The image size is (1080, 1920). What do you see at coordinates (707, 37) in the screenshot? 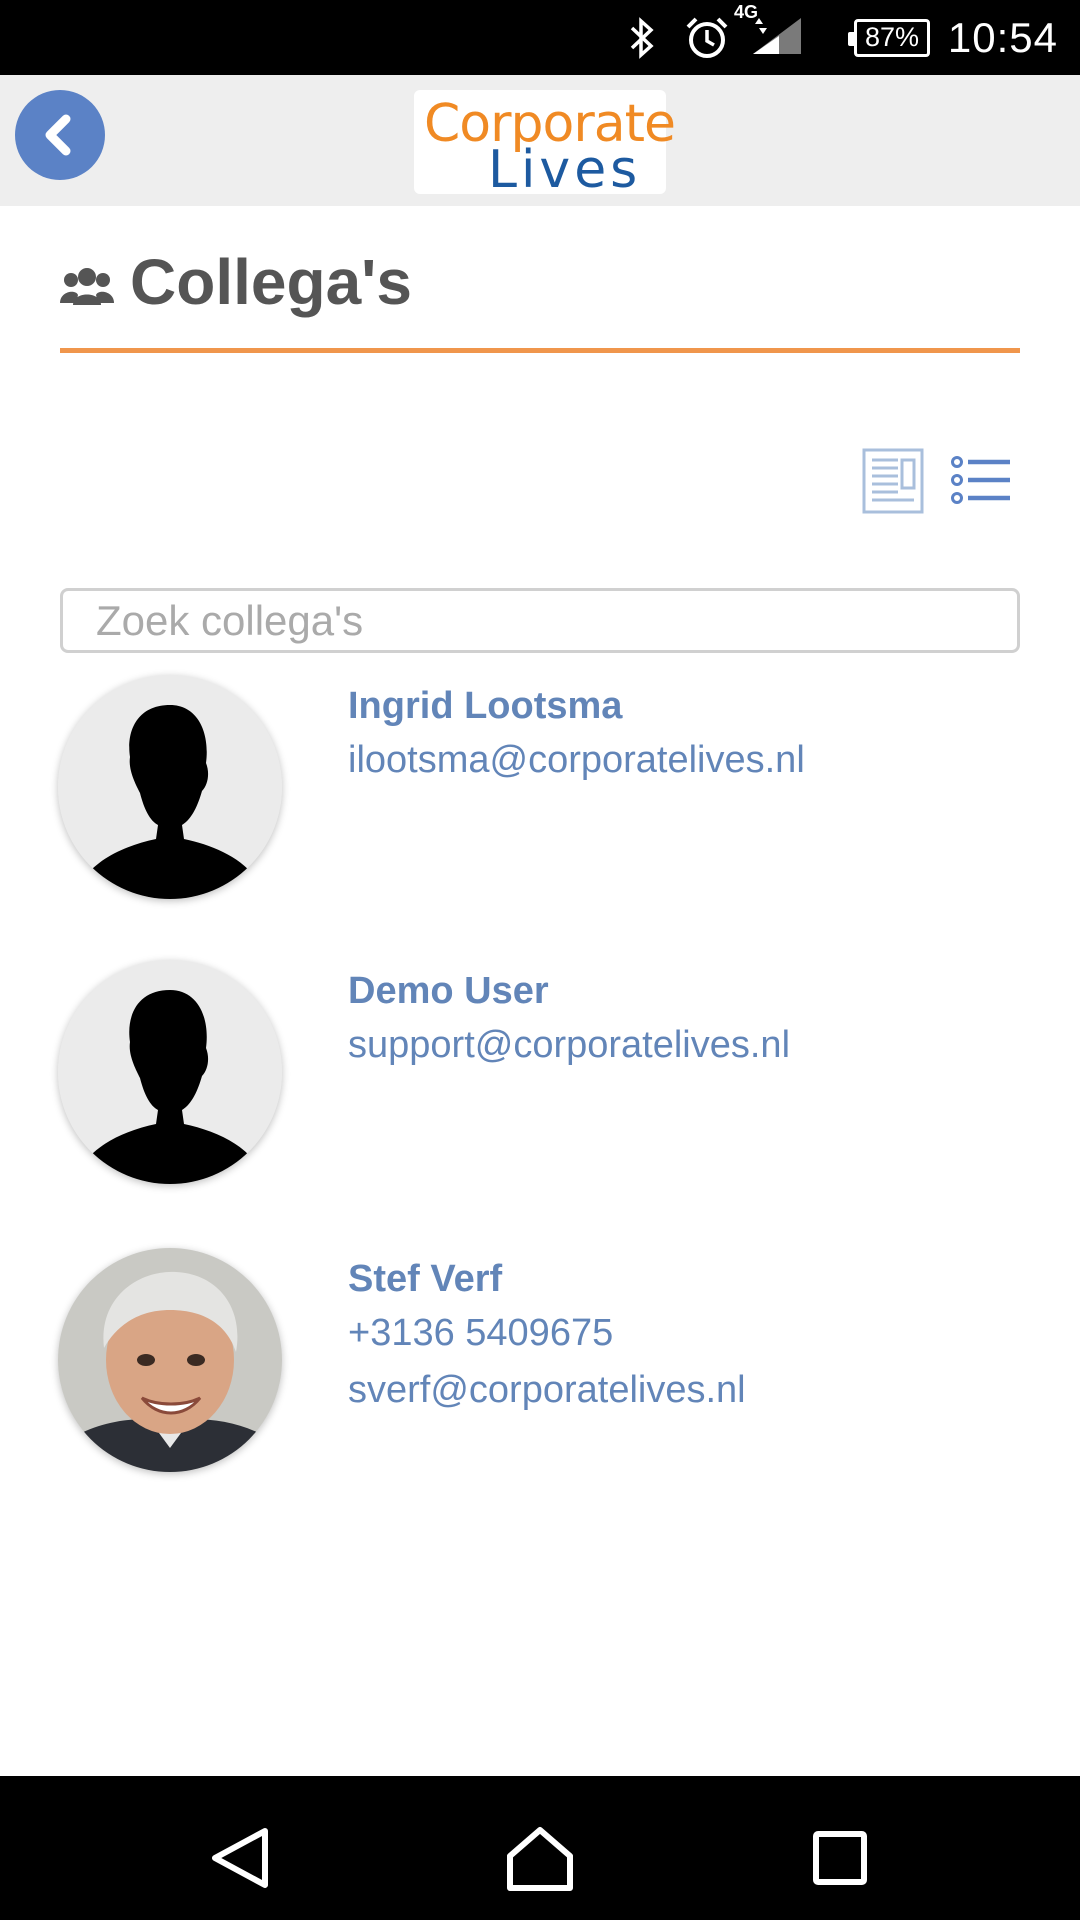
I see `alarm-icon` at bounding box center [707, 37].